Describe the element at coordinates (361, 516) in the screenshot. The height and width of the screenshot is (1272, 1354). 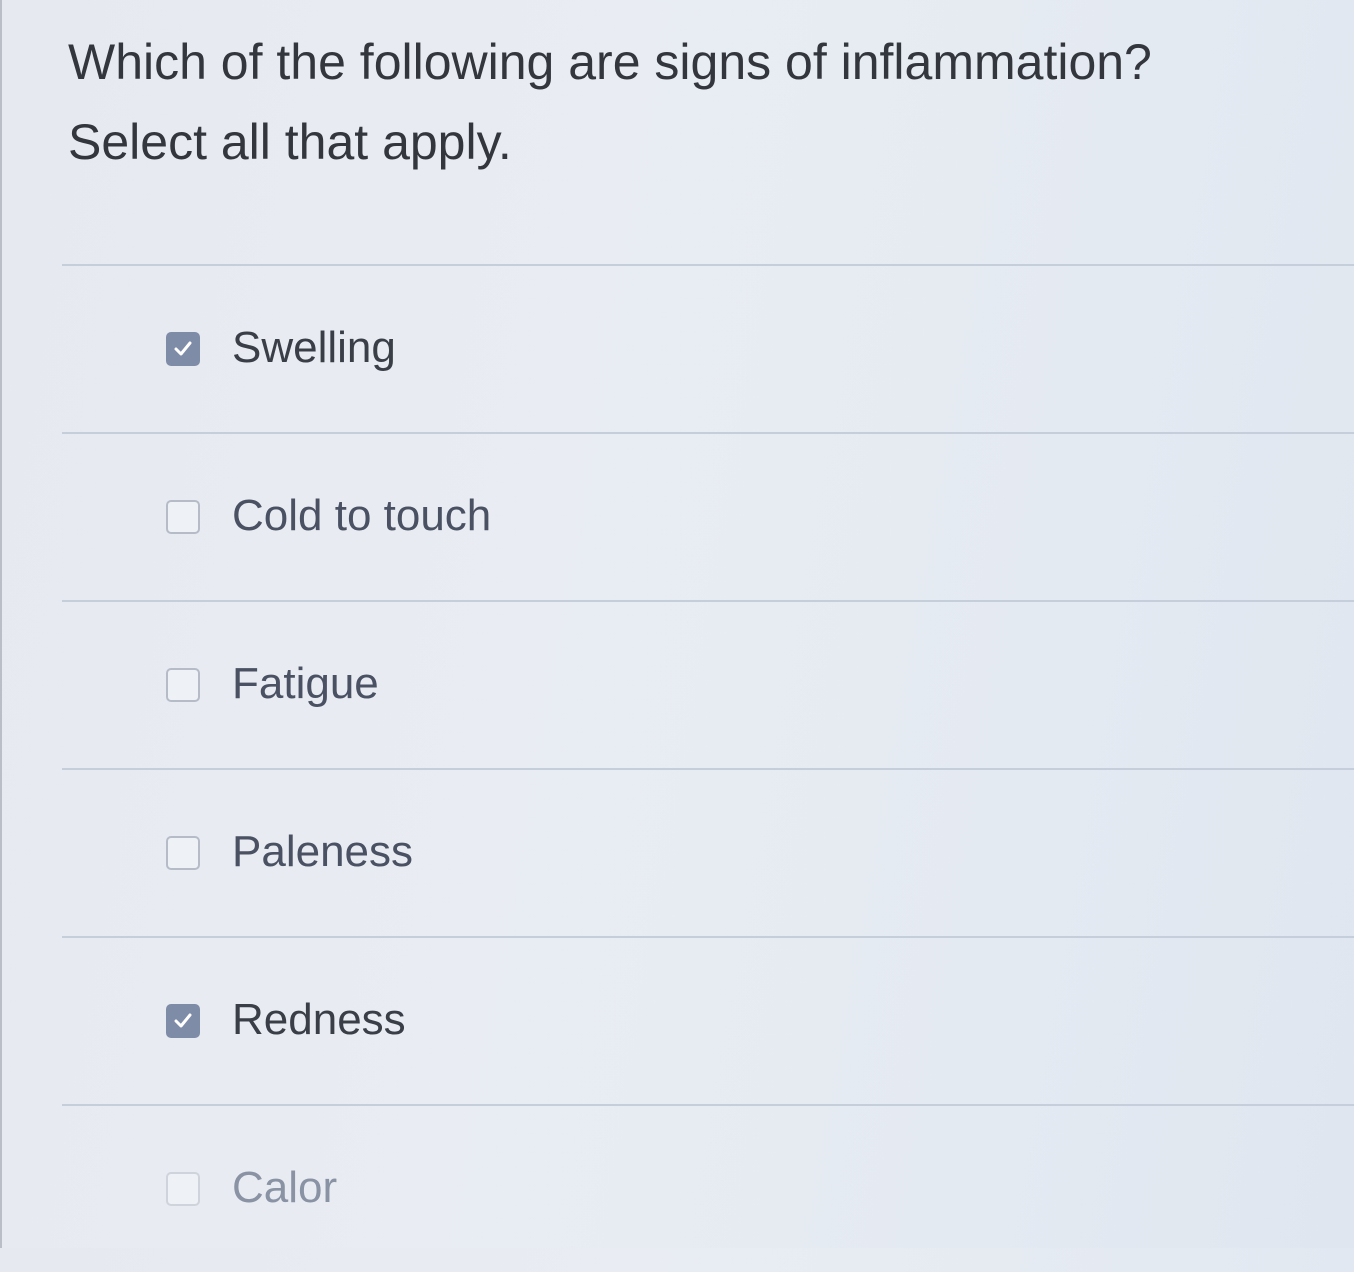
I see `answer-option-label: Cold to touch` at that location.